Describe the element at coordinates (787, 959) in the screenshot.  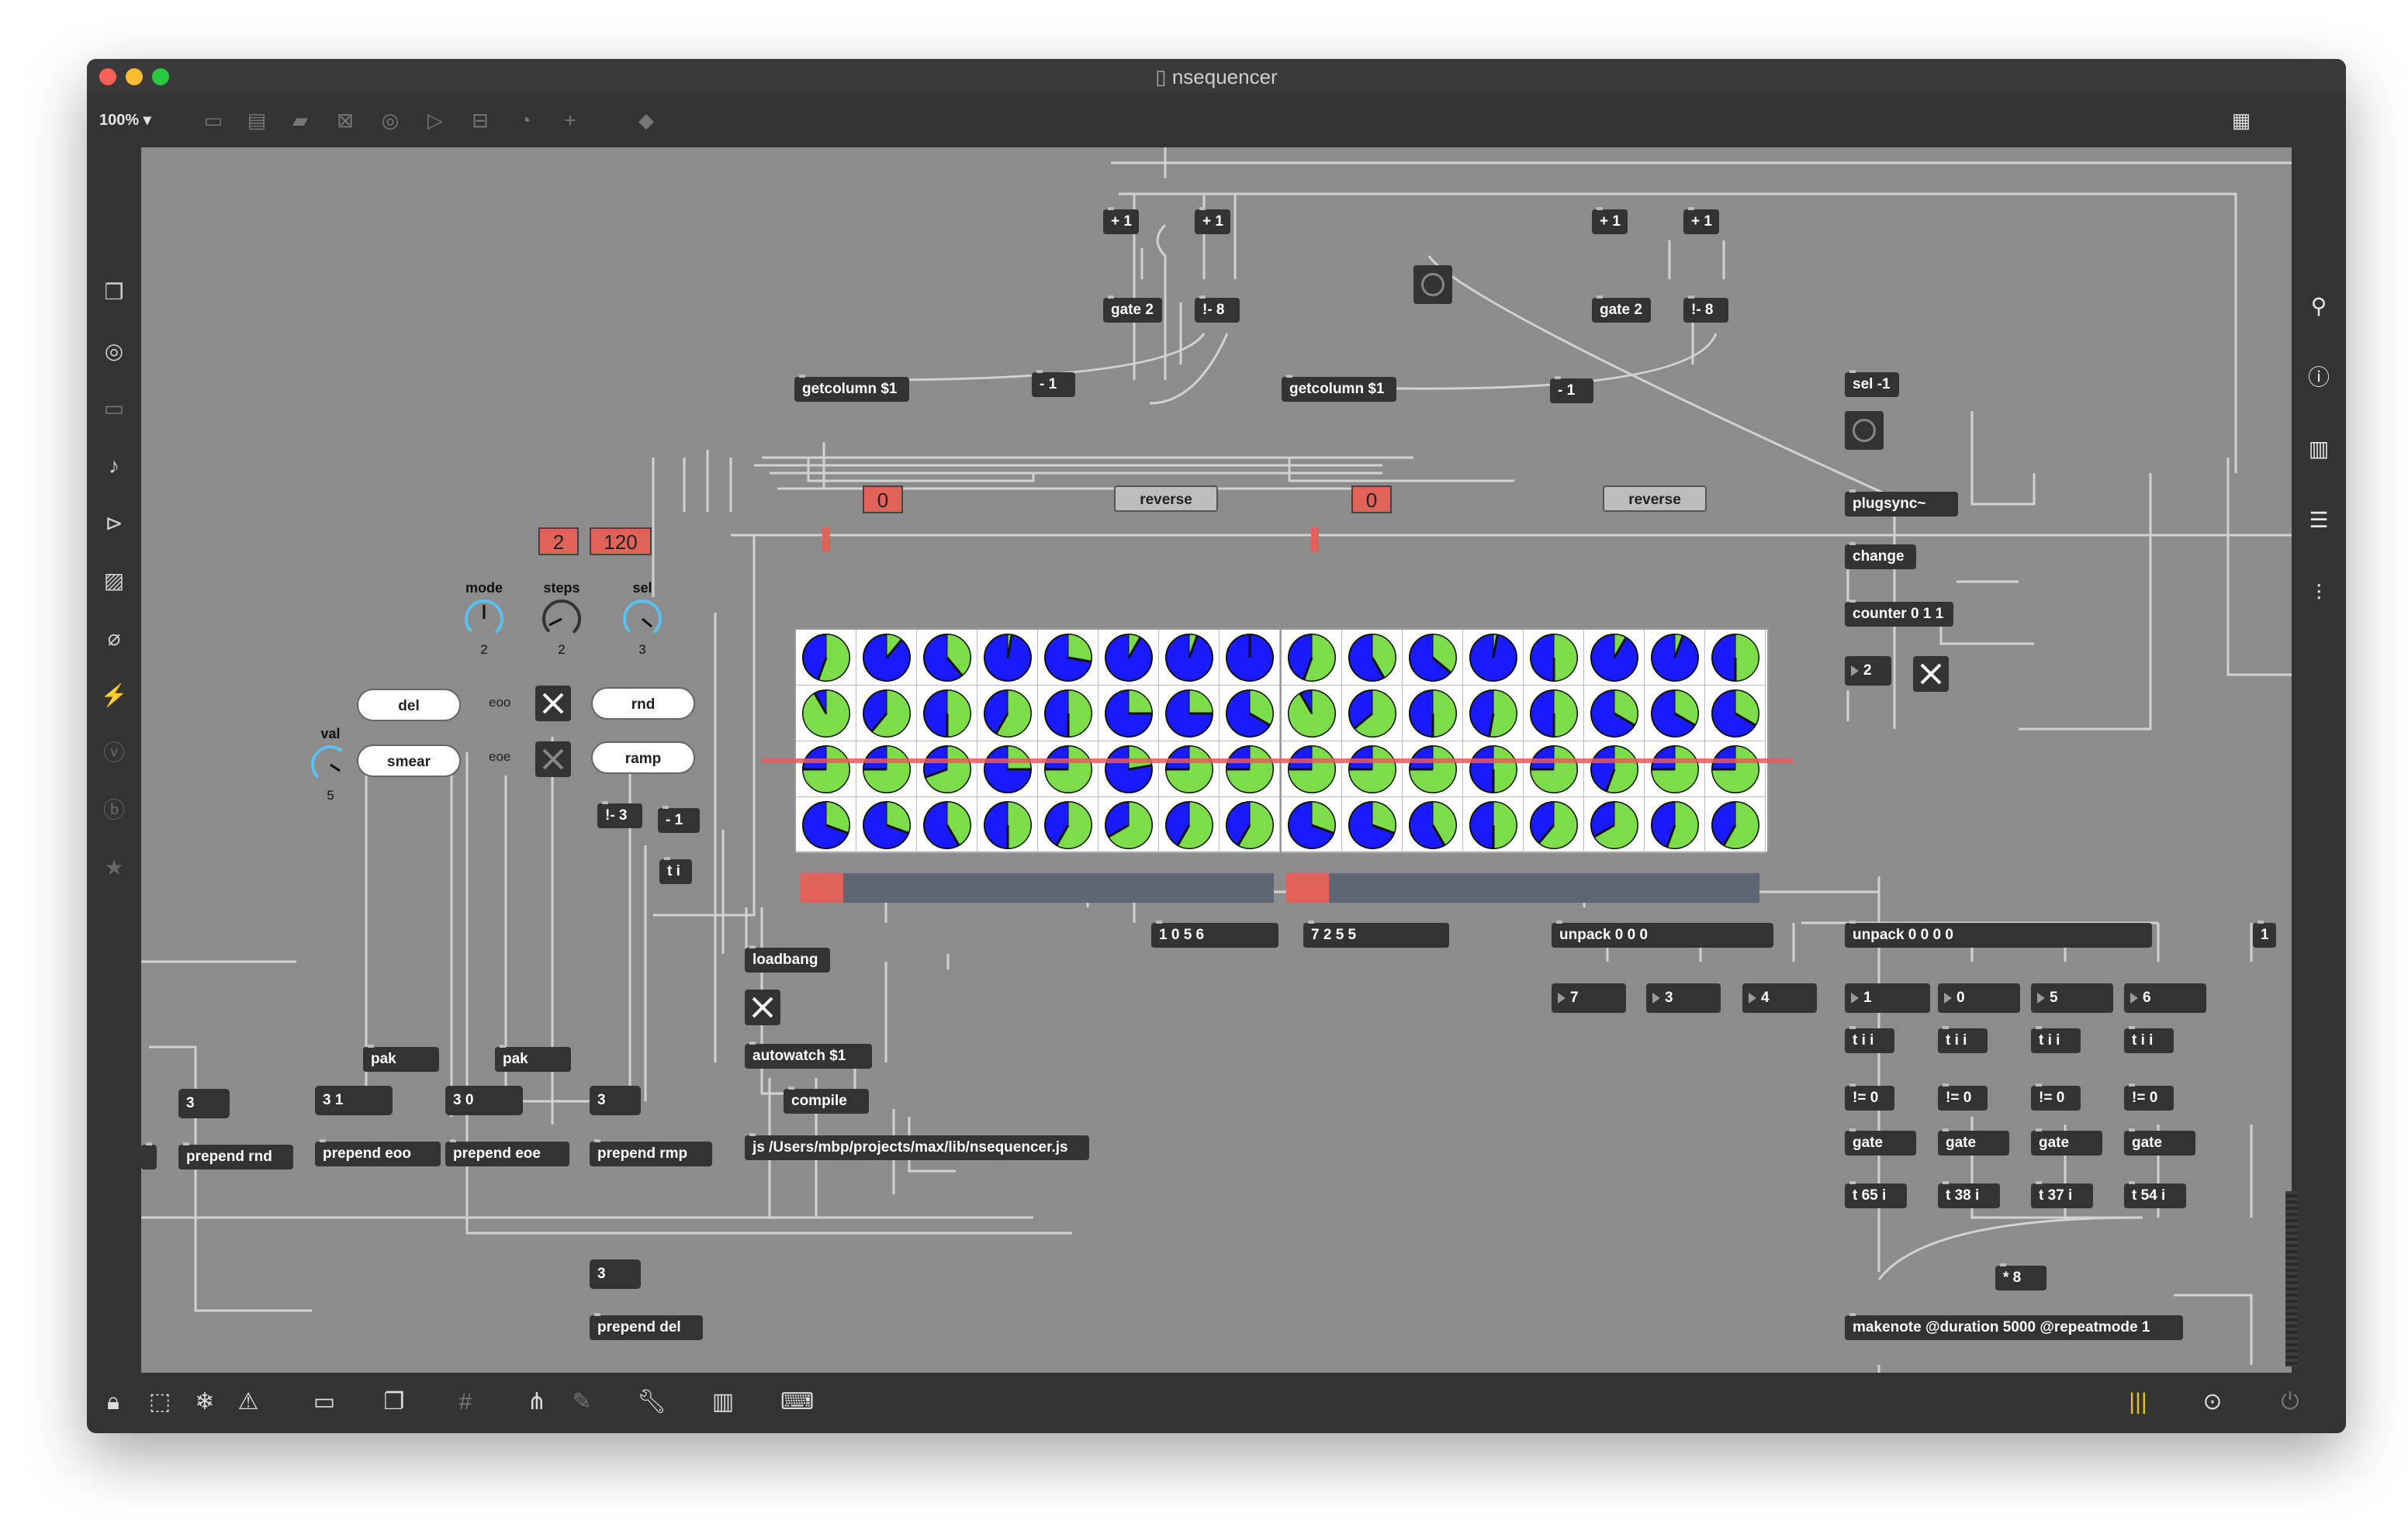
I see `loadbang-object: loadbang` at that location.